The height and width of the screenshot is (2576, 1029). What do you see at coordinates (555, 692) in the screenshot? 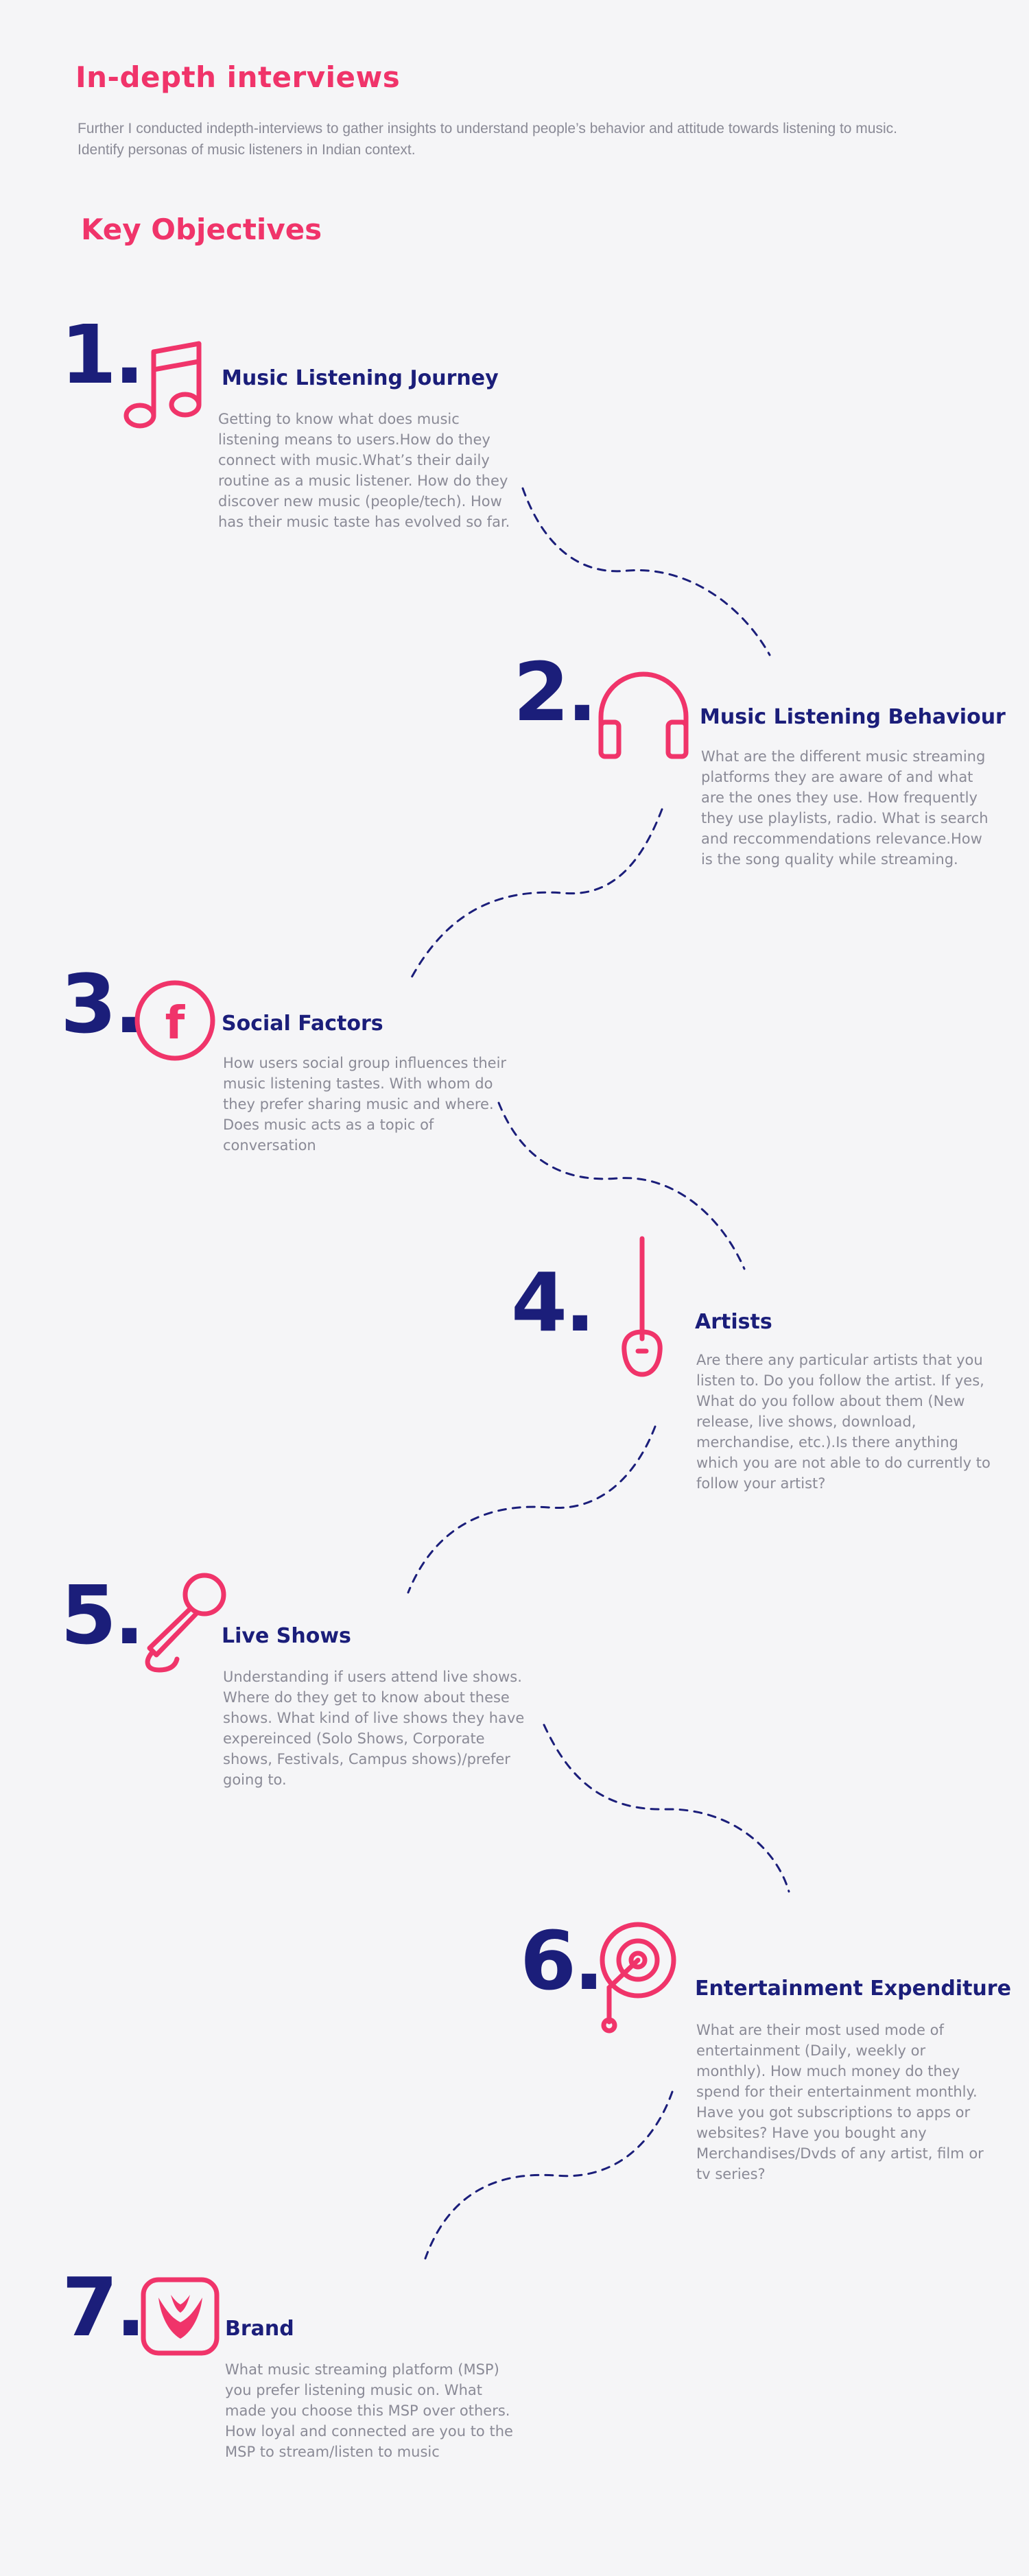
I see `objective-number: 2.` at bounding box center [555, 692].